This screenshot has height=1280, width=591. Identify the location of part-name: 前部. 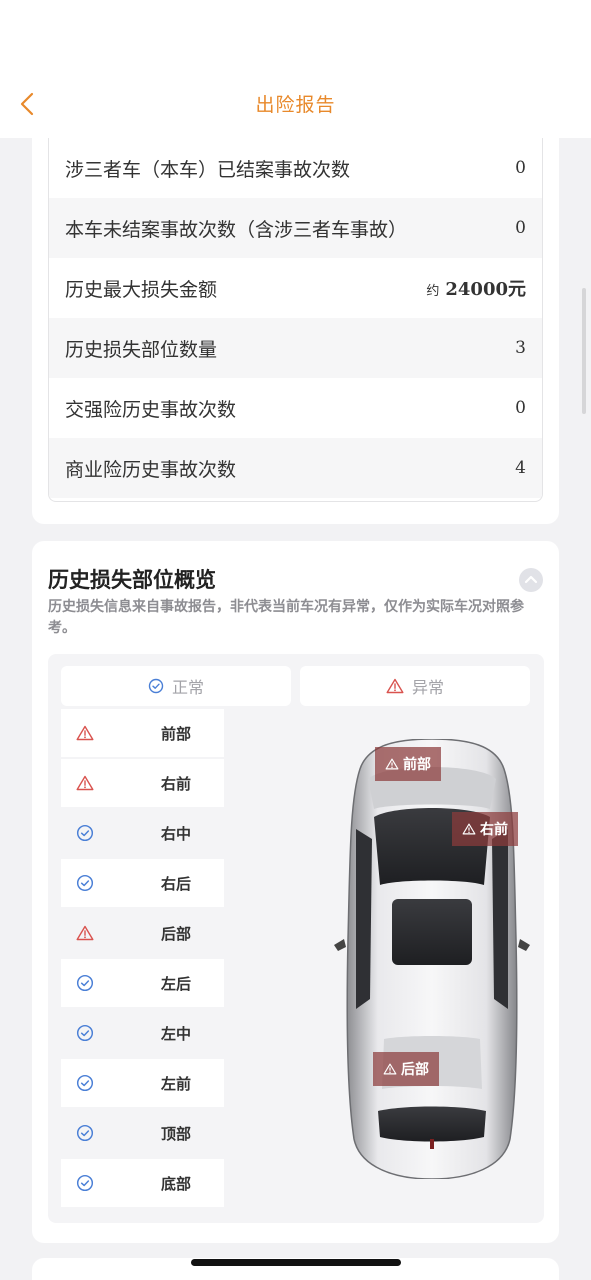
(176, 733).